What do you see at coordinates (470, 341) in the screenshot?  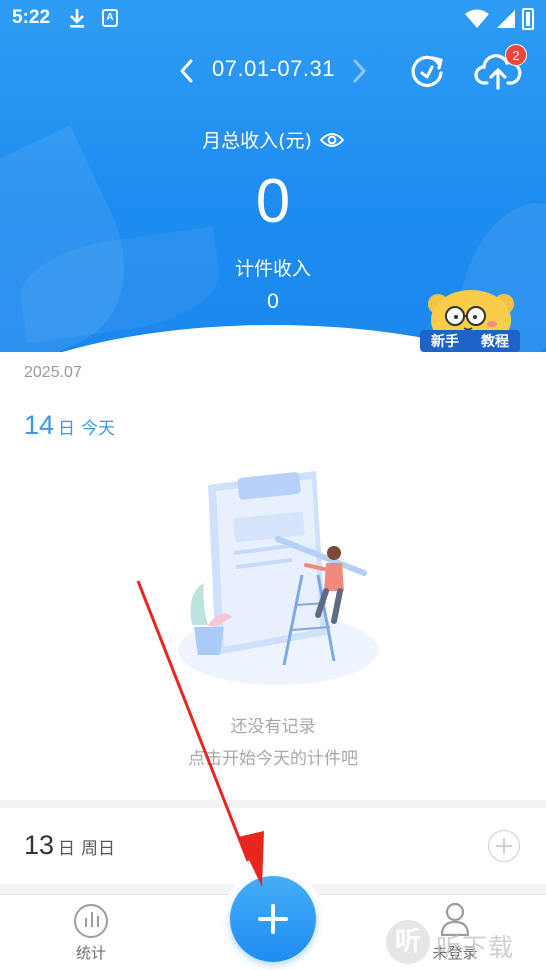 I see `tutorial-badge: 新手 教程` at bounding box center [470, 341].